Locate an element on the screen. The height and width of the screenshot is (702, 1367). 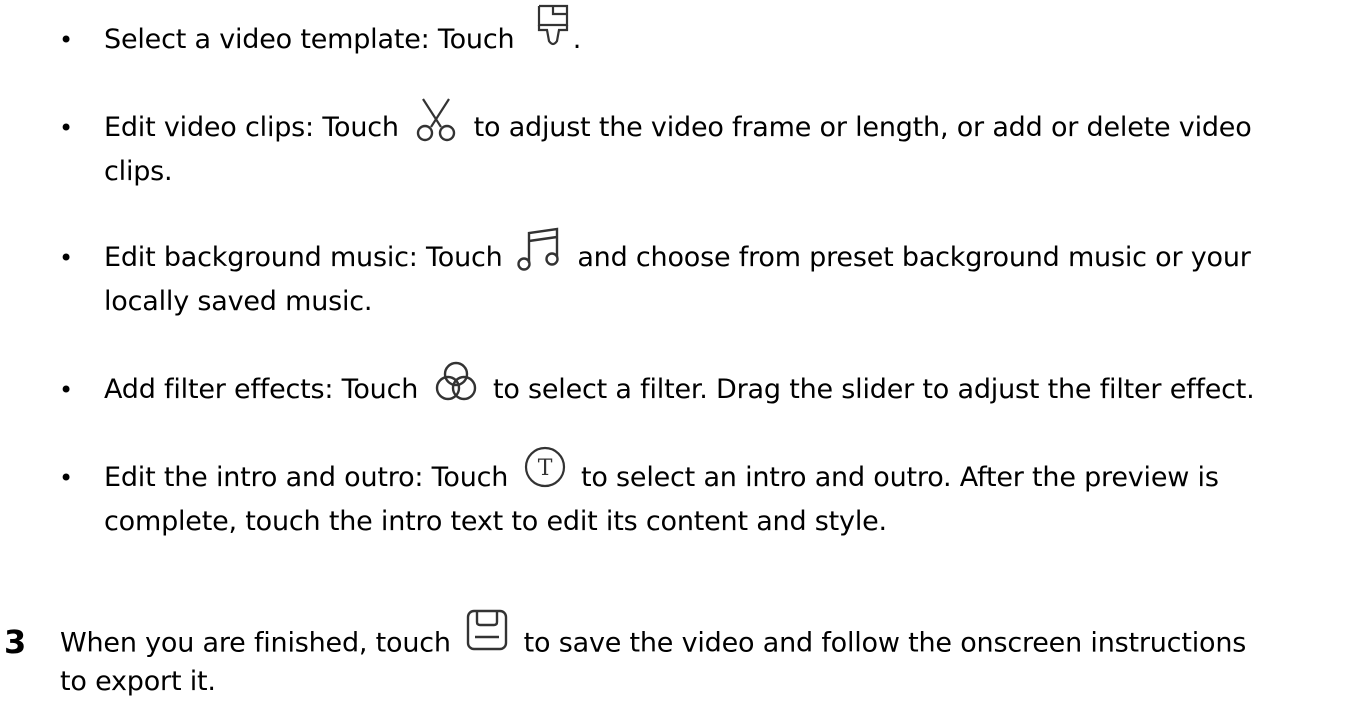
bullet-text-before: Edit video clips: Touch is located at coordinates (251, 127).